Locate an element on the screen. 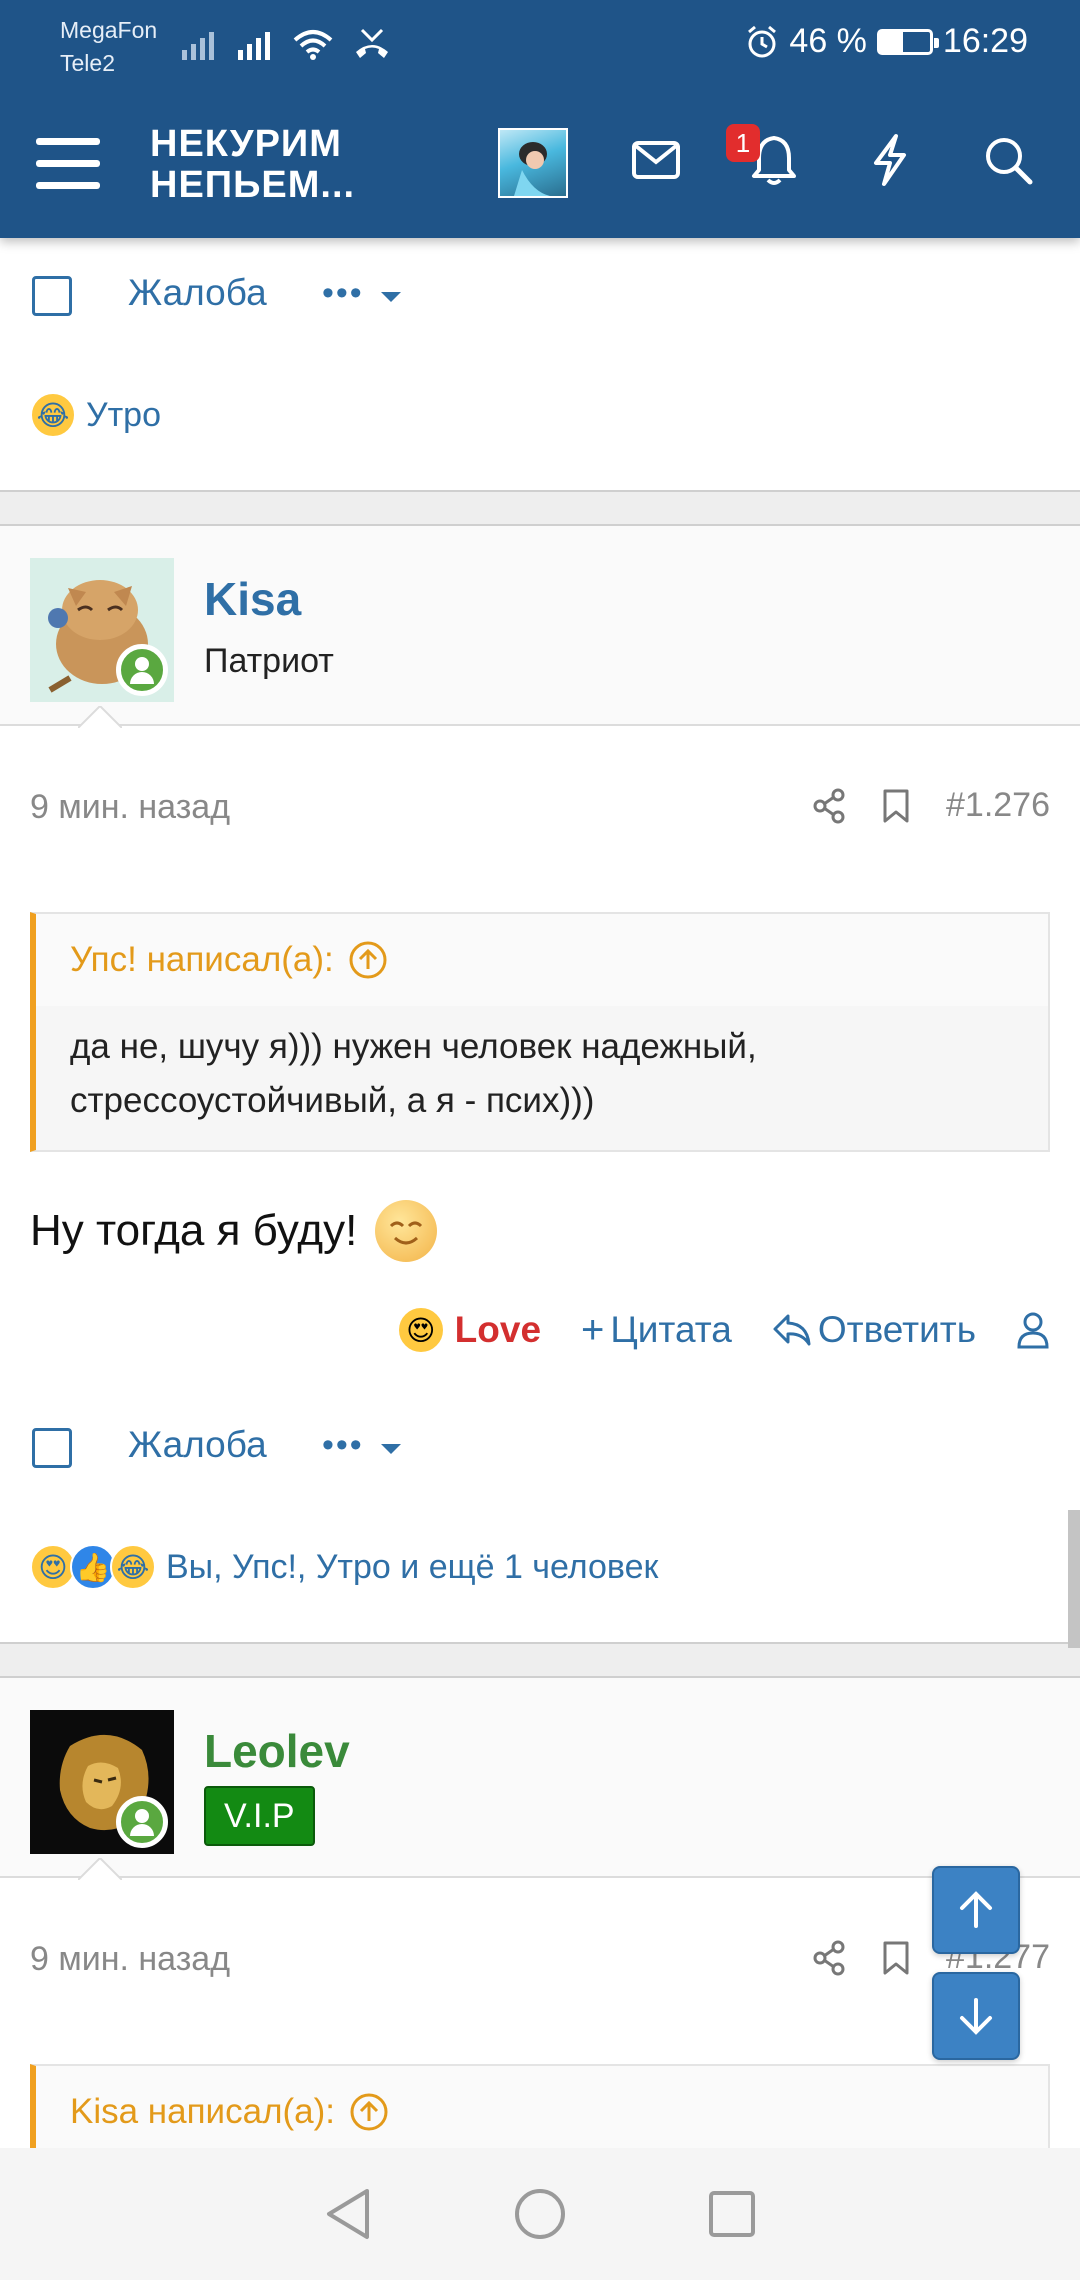 The image size is (1080, 2280). search-button is located at coordinates (1008, 160).